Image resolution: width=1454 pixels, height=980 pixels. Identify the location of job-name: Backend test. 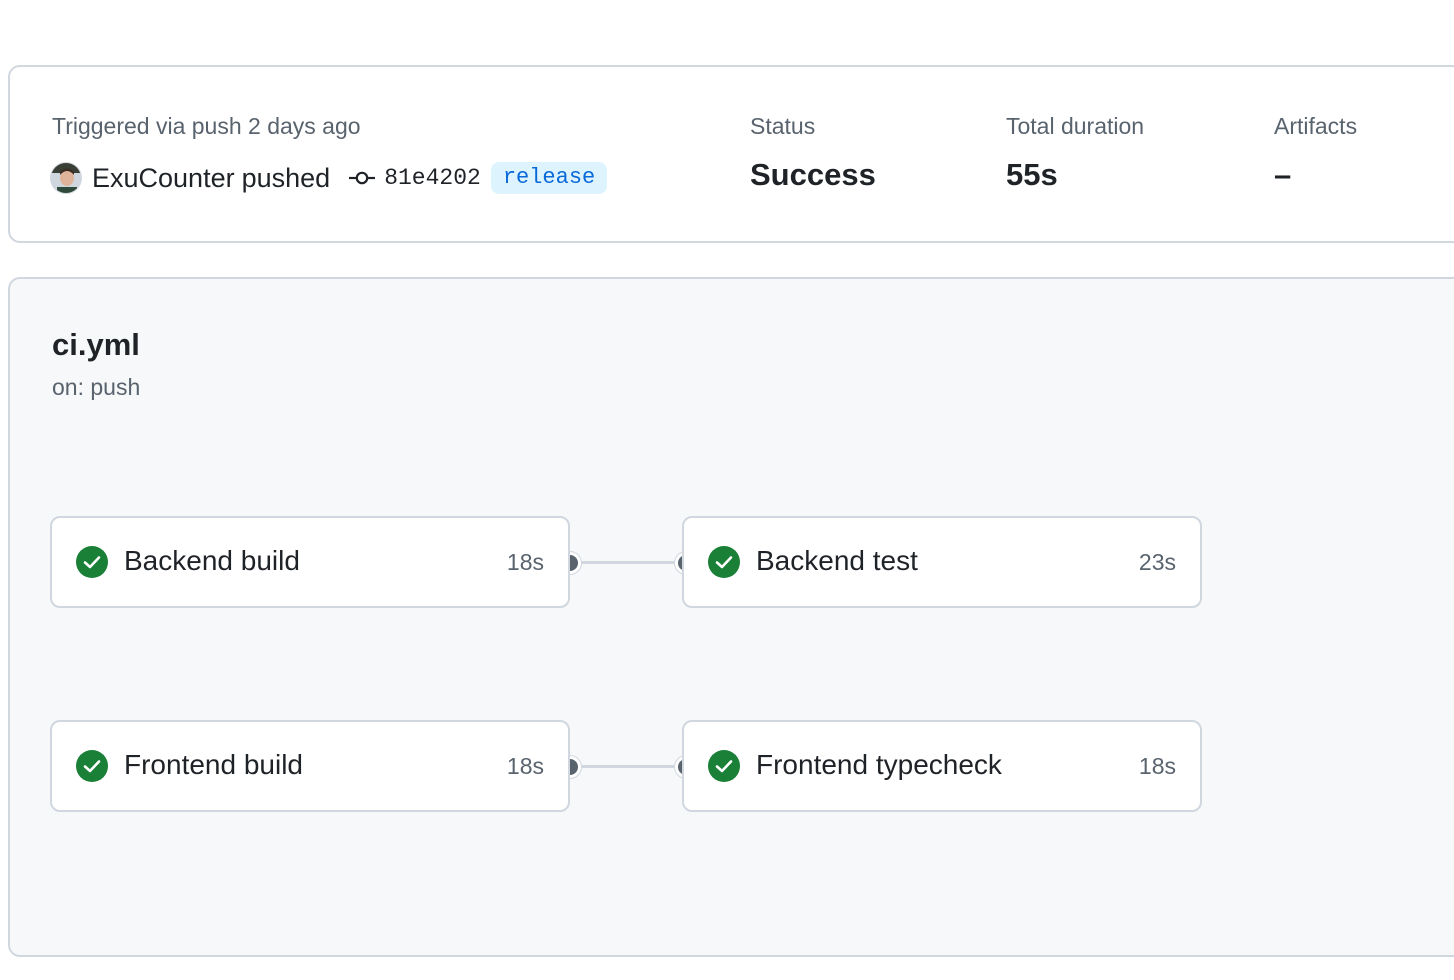
(837, 560).